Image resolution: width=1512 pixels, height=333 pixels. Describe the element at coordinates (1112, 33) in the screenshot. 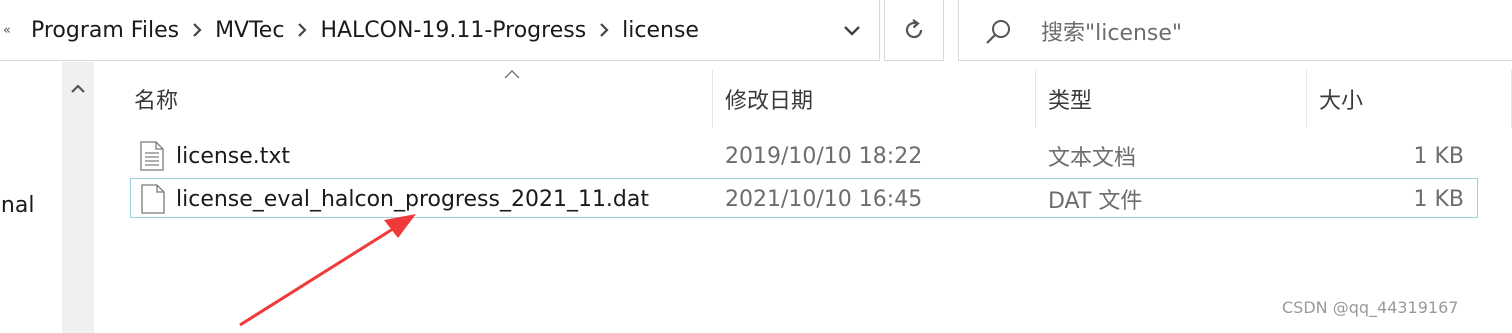

I see `search-placeholder: 搜索"license"` at that location.